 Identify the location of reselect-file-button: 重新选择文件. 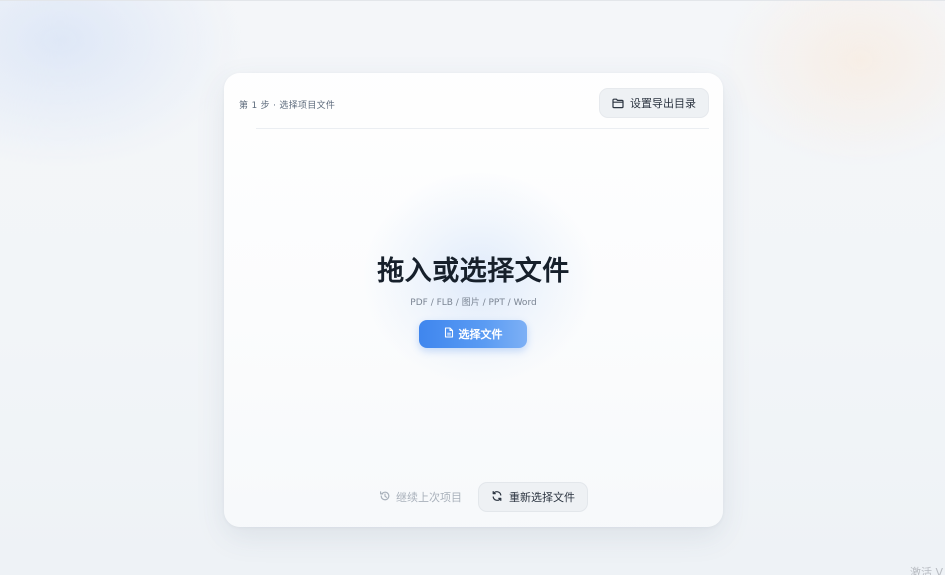
(533, 497).